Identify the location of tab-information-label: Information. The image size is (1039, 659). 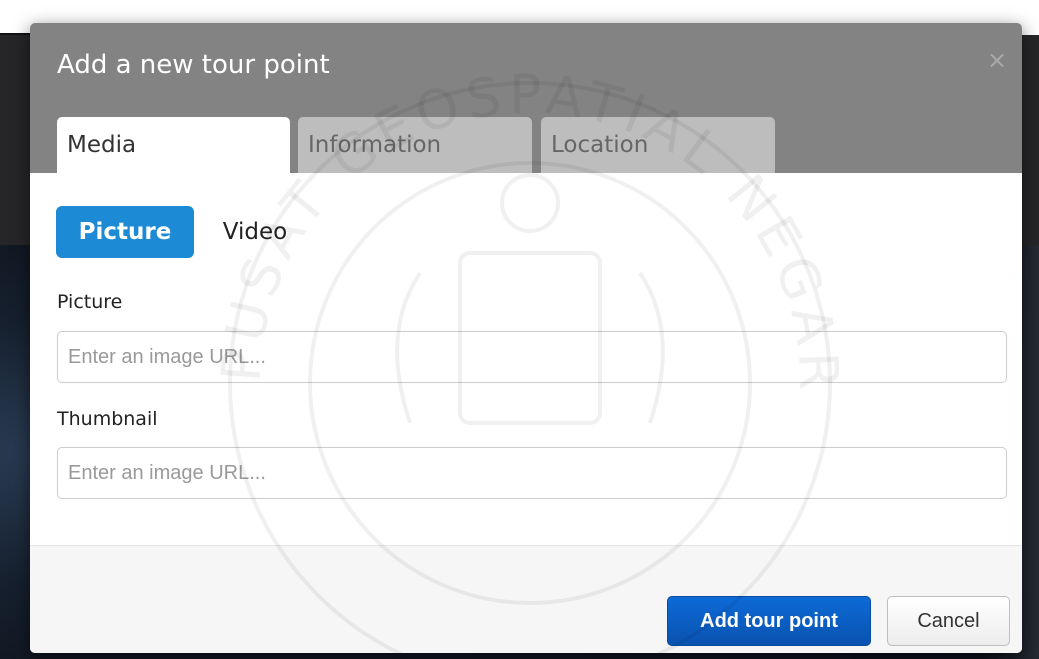
(375, 145).